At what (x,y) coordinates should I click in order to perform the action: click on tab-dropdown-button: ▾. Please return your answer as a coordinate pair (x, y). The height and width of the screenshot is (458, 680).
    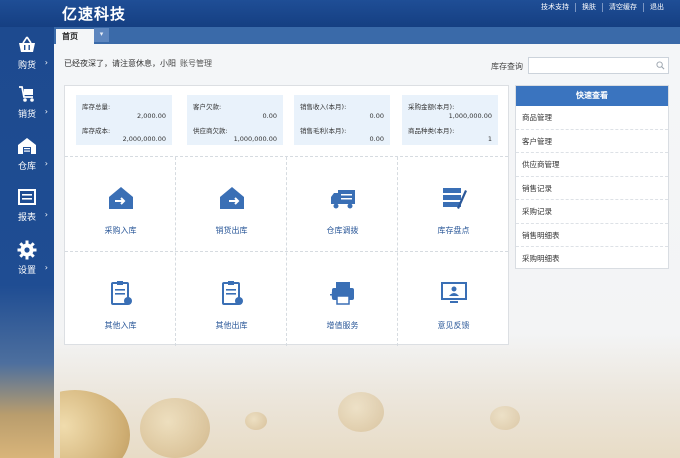
    Looking at the image, I should click on (101, 35).